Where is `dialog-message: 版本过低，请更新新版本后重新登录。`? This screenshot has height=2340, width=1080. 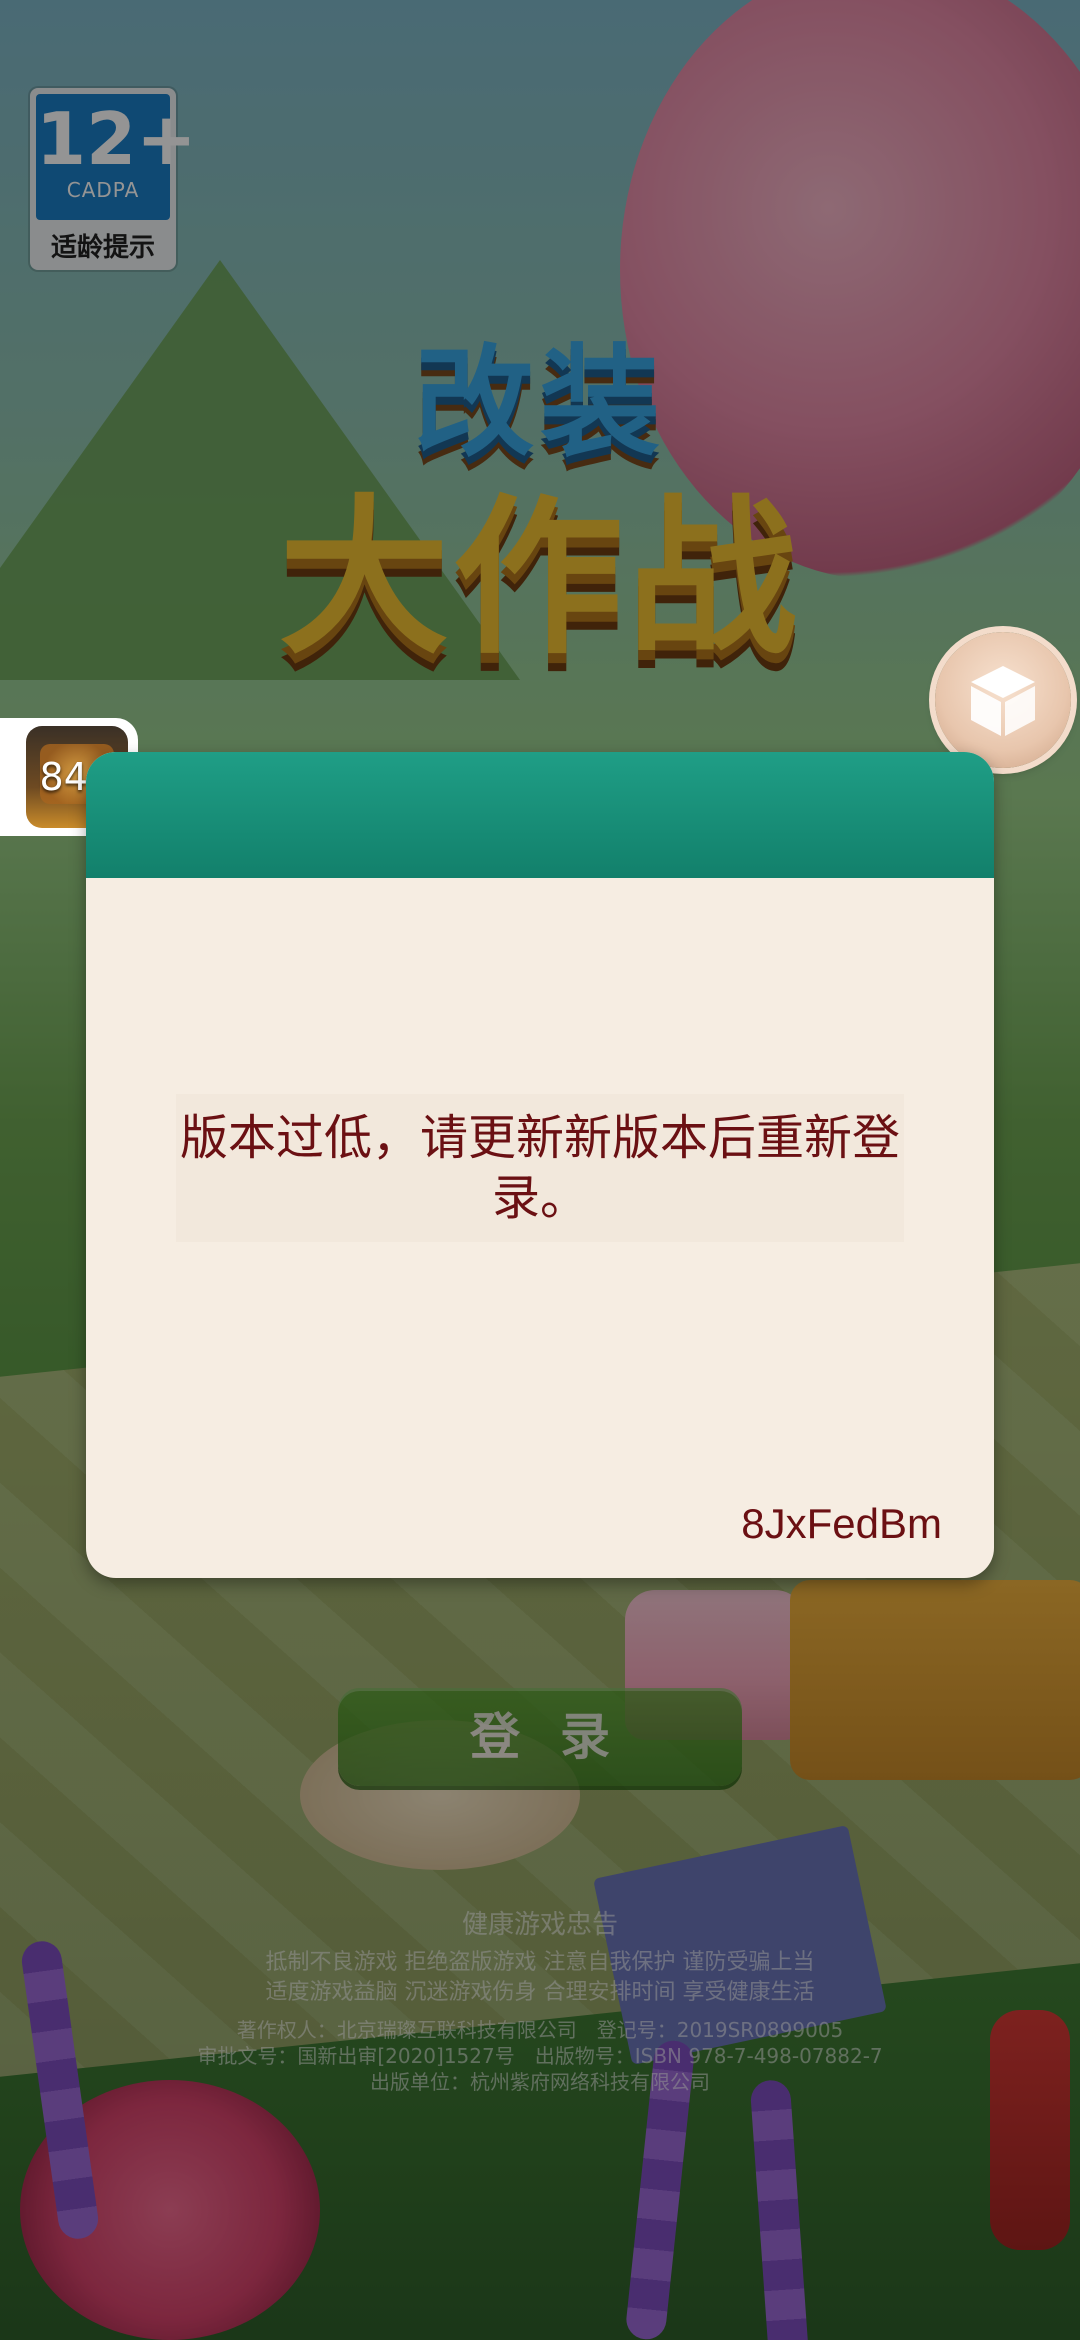 dialog-message: 版本过低，请更新新版本后重新登录。 is located at coordinates (540, 1168).